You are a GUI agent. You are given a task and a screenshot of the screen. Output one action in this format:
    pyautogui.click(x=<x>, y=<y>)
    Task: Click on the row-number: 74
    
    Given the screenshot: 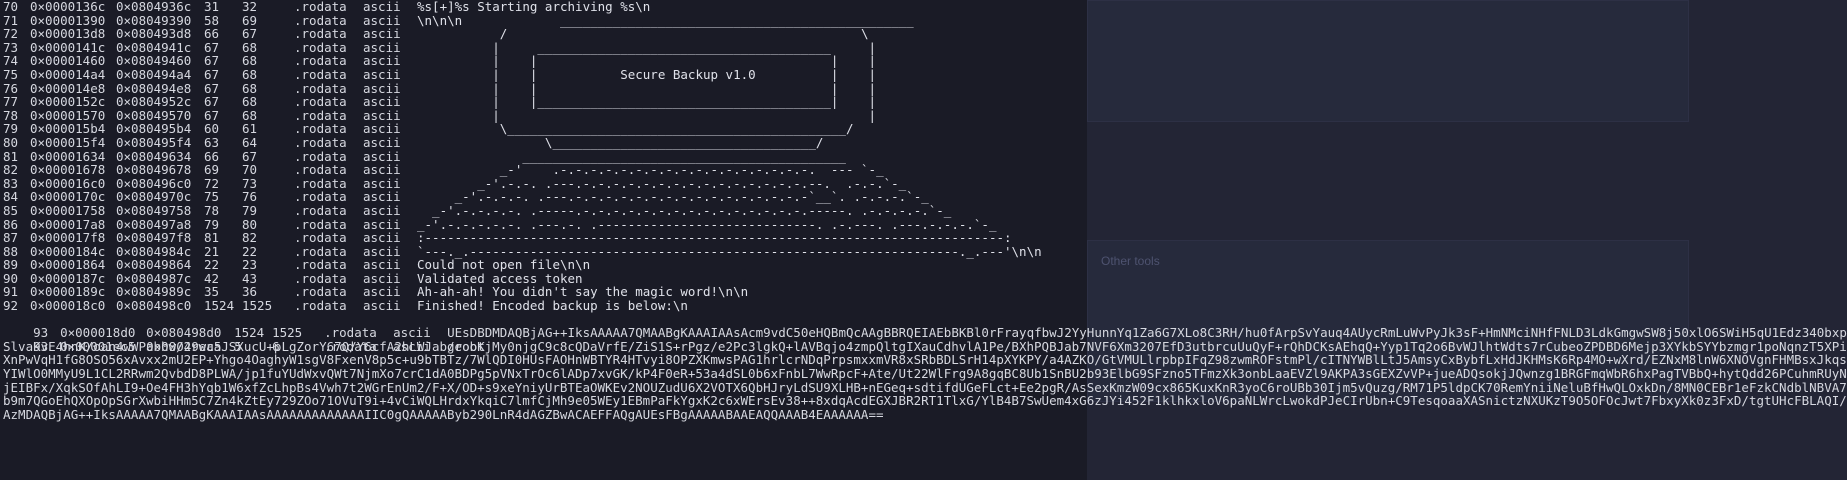 What is the action you would take?
    pyautogui.click(x=11, y=61)
    